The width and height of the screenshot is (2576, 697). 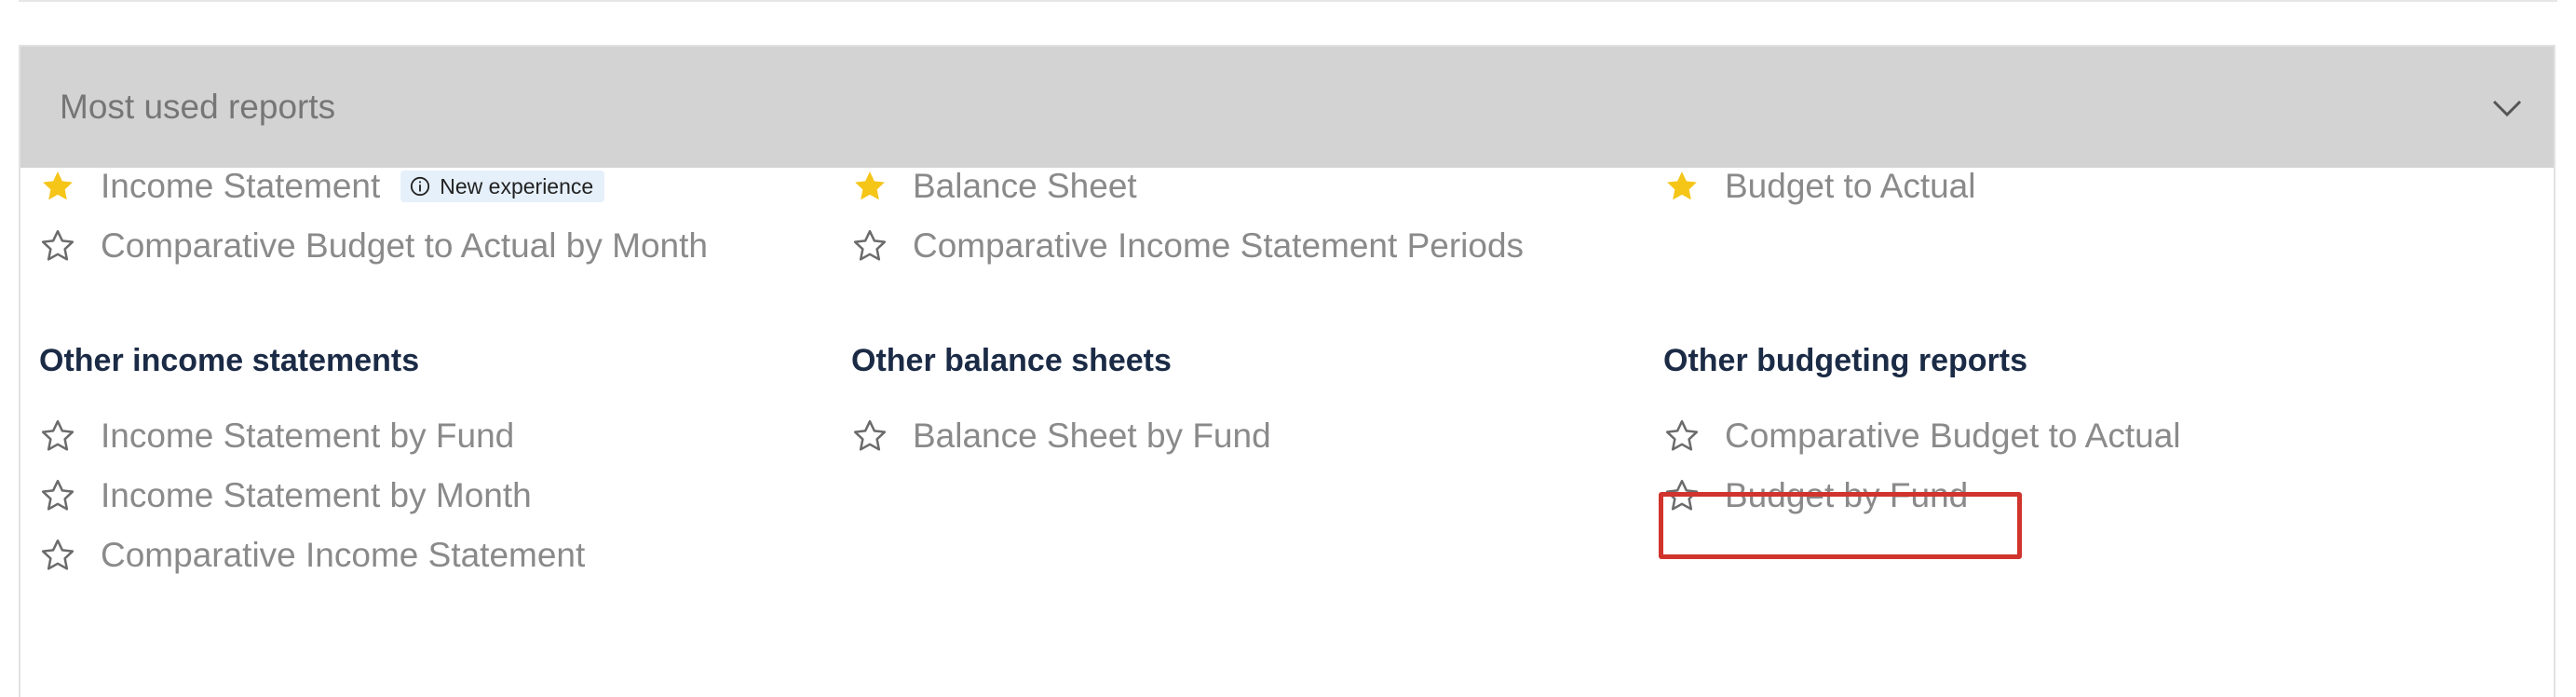 What do you see at coordinates (1251, 186) in the screenshot?
I see `report-item-balance-sheet: Balance Sheet` at bounding box center [1251, 186].